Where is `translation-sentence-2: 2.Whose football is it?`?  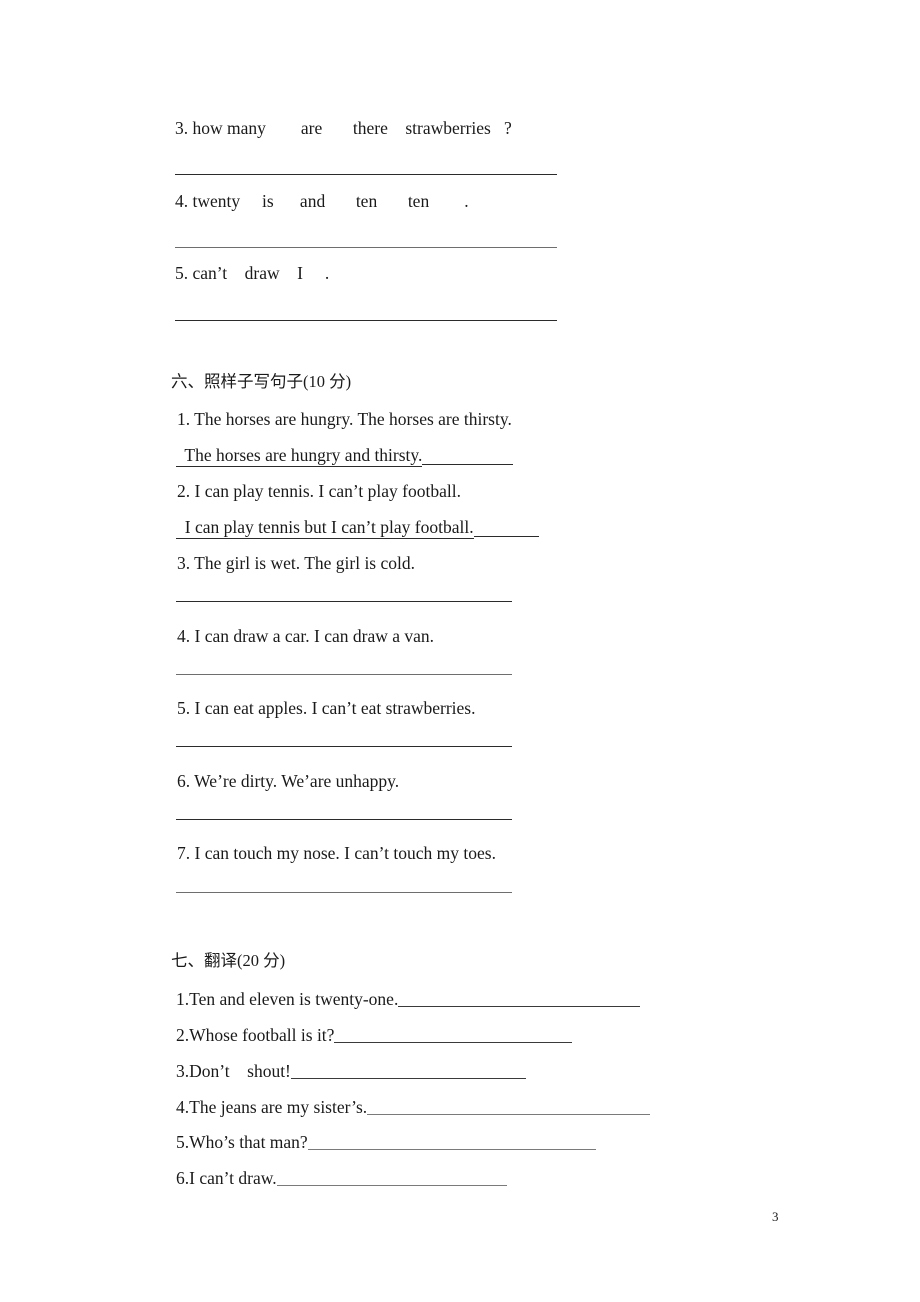 translation-sentence-2: 2.Whose football is it? is located at coordinates (255, 1035).